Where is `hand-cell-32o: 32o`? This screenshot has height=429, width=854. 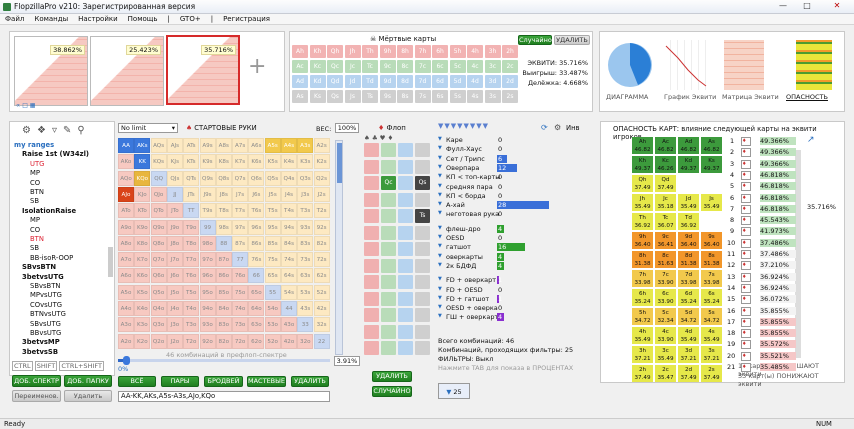 hand-cell-32o: 32o is located at coordinates (305, 341).